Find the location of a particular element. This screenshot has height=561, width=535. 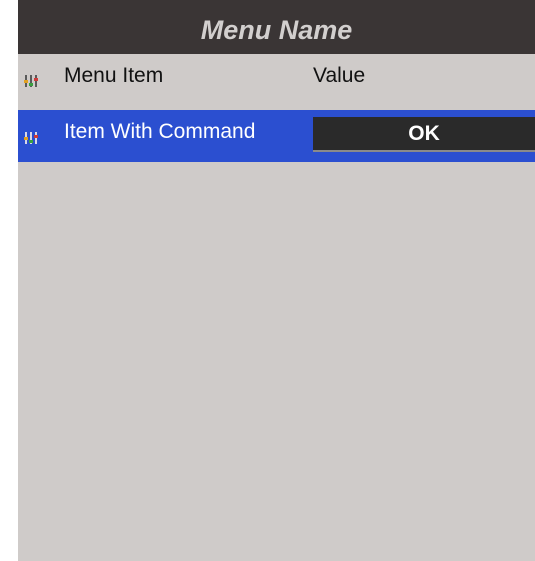

menu-item-label: Menu Item is located at coordinates (114, 75).